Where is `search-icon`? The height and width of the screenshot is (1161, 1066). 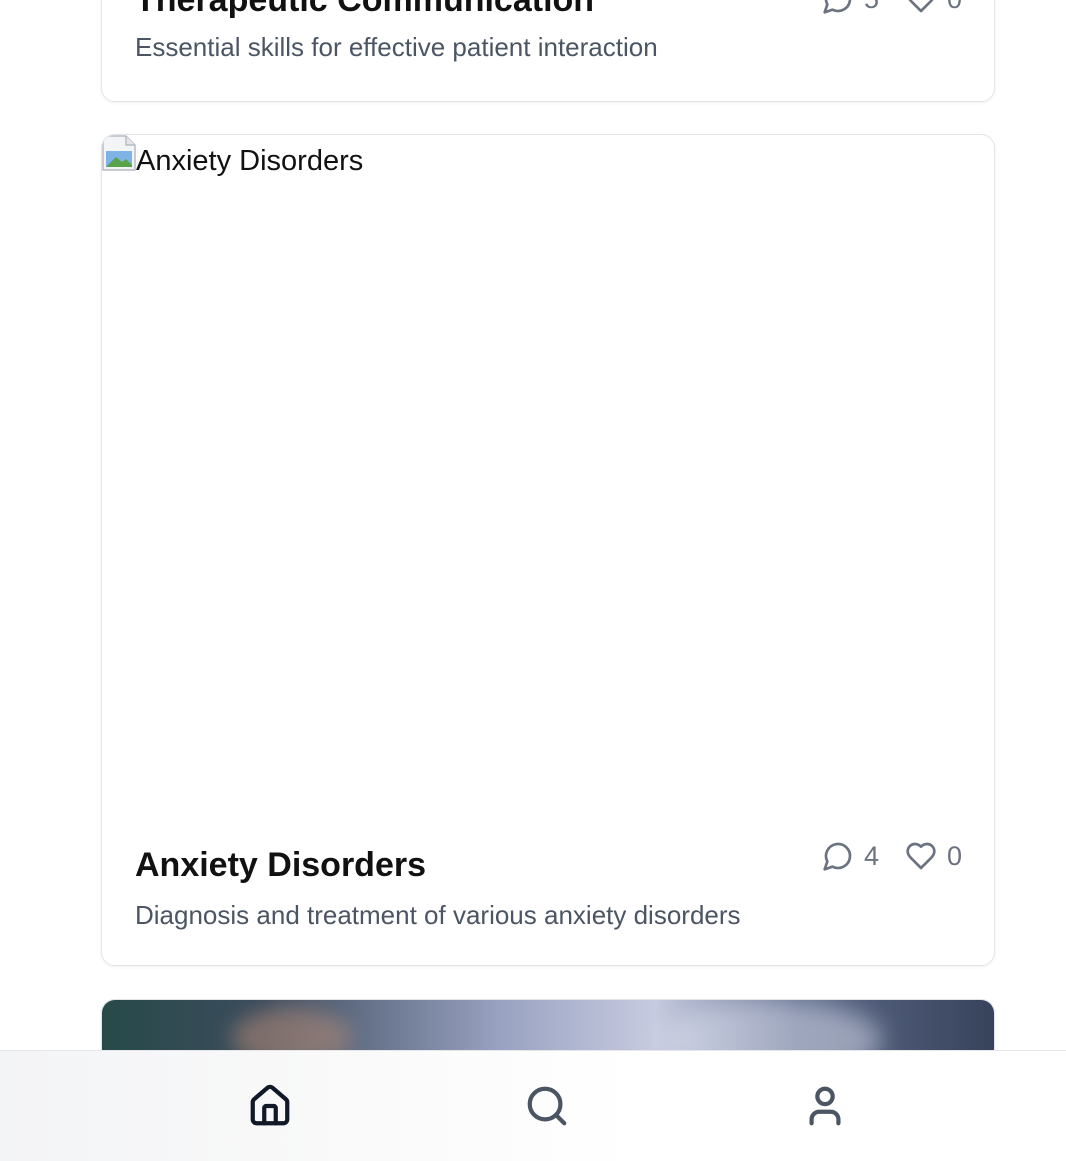
search-icon is located at coordinates (547, 1108).